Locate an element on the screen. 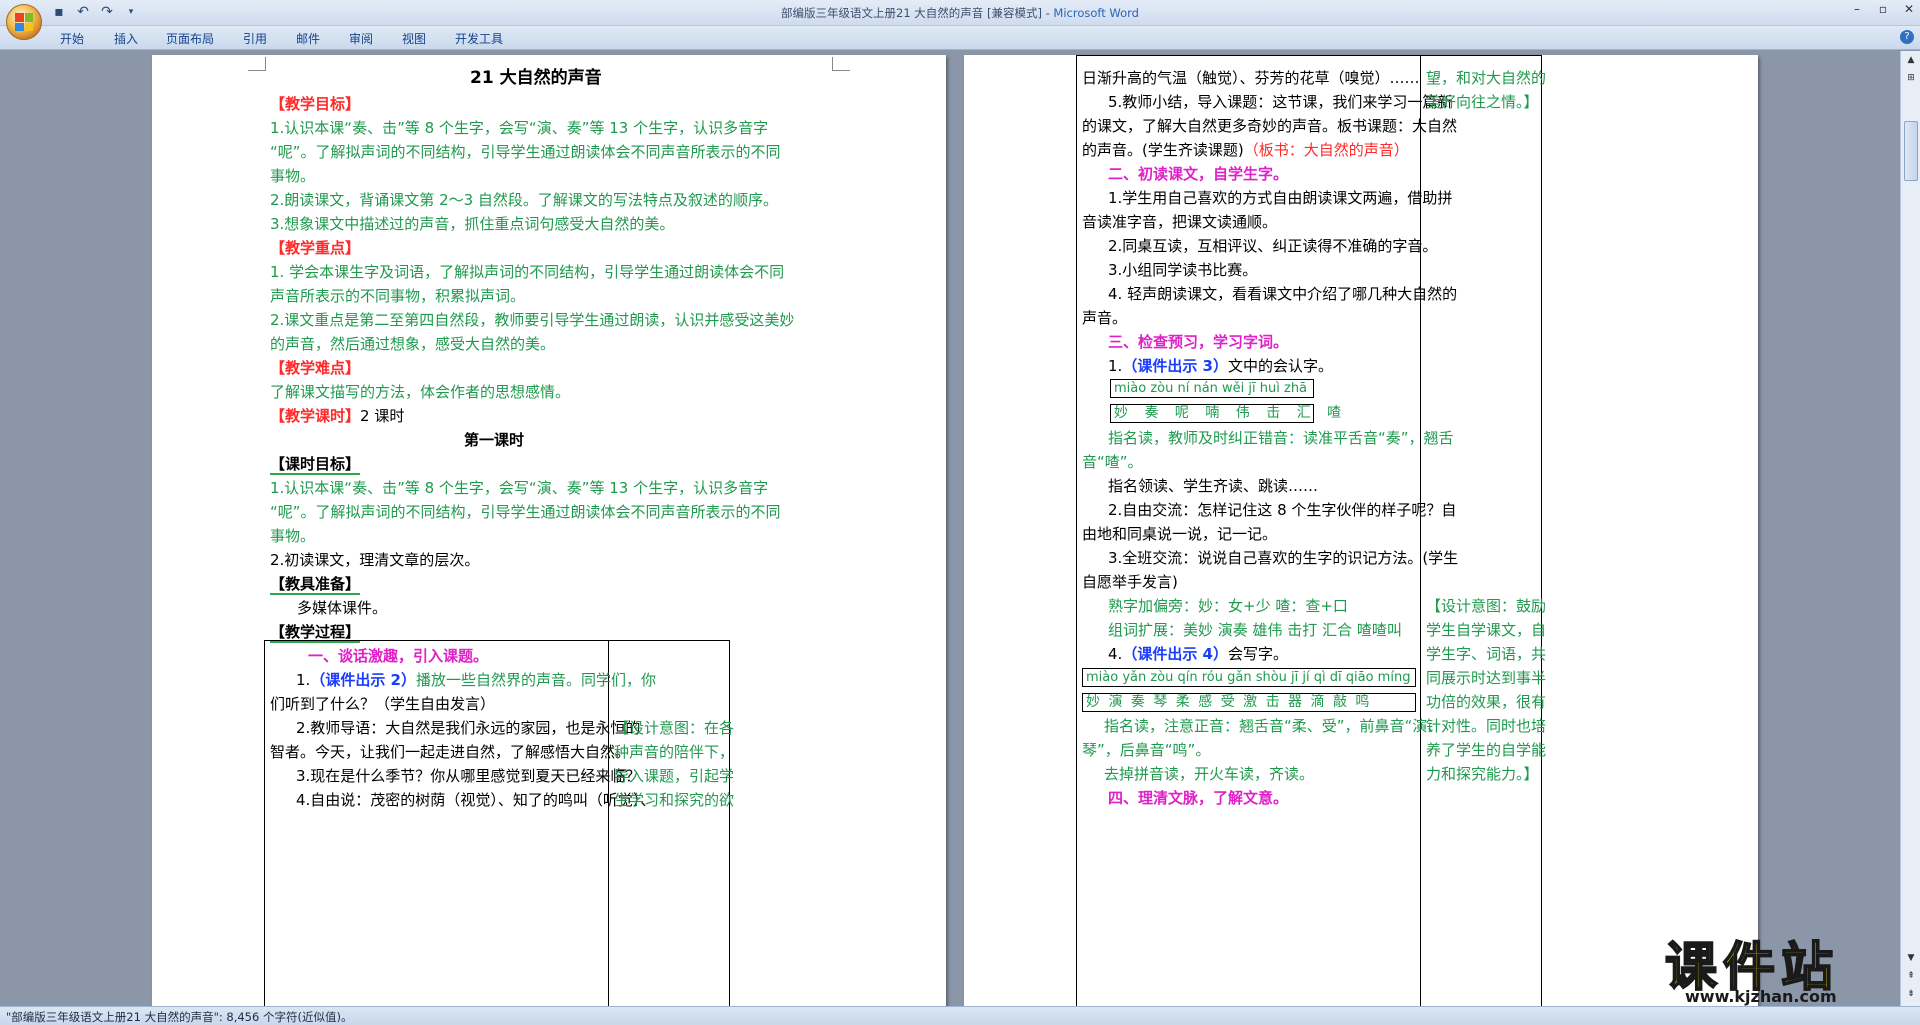 The height and width of the screenshot is (1025, 1920). step-heading: 四、理清文脉，了解文意。 is located at coordinates (1198, 798).